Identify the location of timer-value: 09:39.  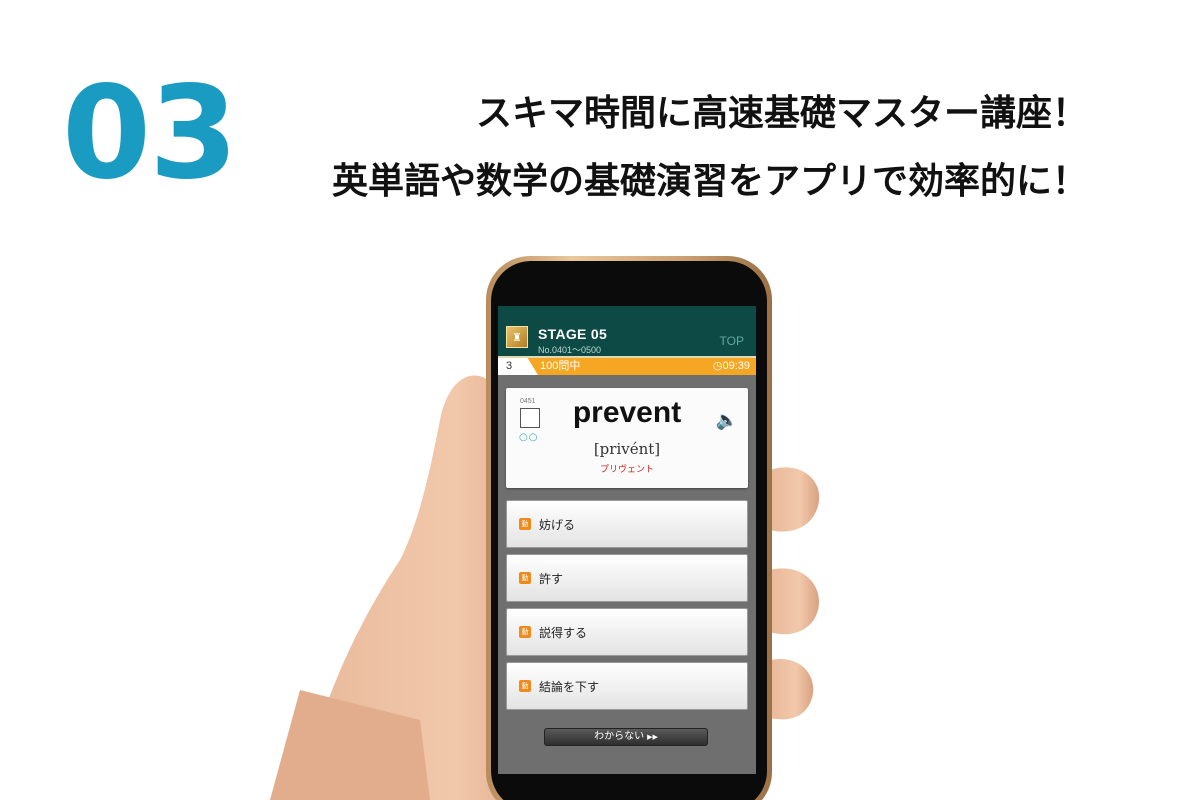
(736, 366).